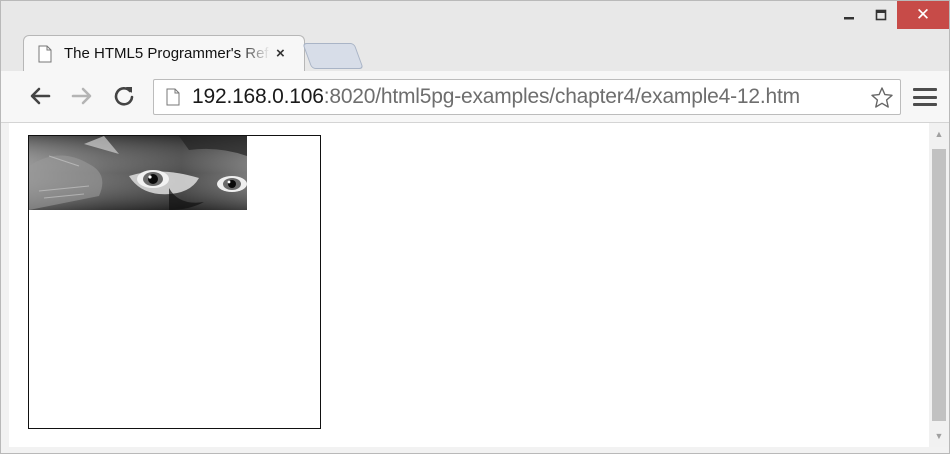  I want to click on reload-icon, so click(124, 96).